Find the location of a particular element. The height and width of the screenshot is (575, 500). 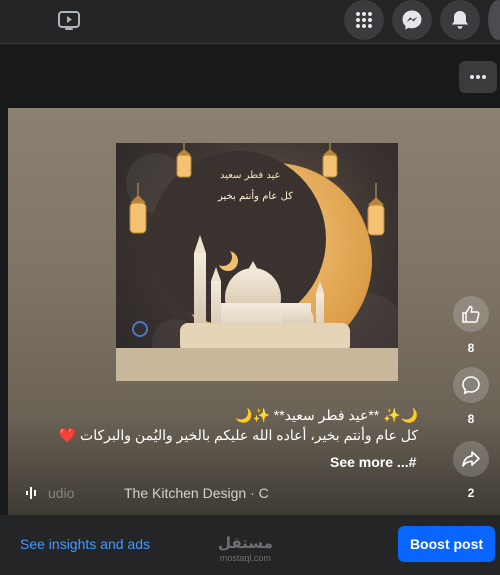

watermark-logo-text: مستقل is located at coordinates (245, 543).